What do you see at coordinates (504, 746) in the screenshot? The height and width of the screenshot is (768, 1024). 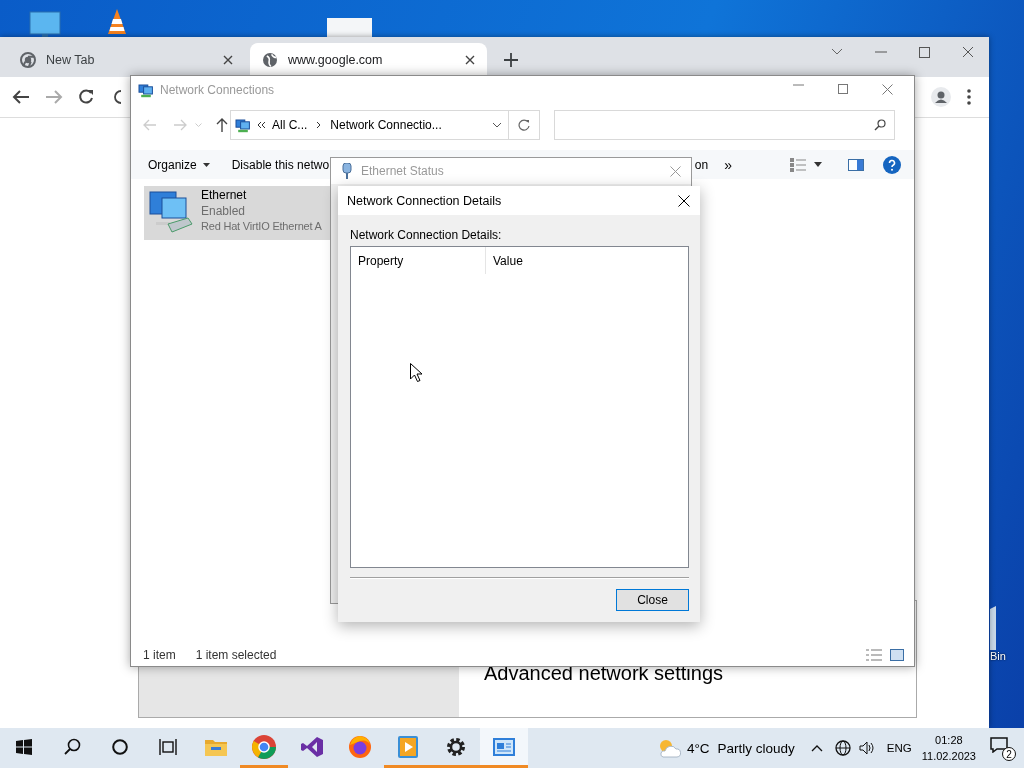 I see `control-panel-icon` at bounding box center [504, 746].